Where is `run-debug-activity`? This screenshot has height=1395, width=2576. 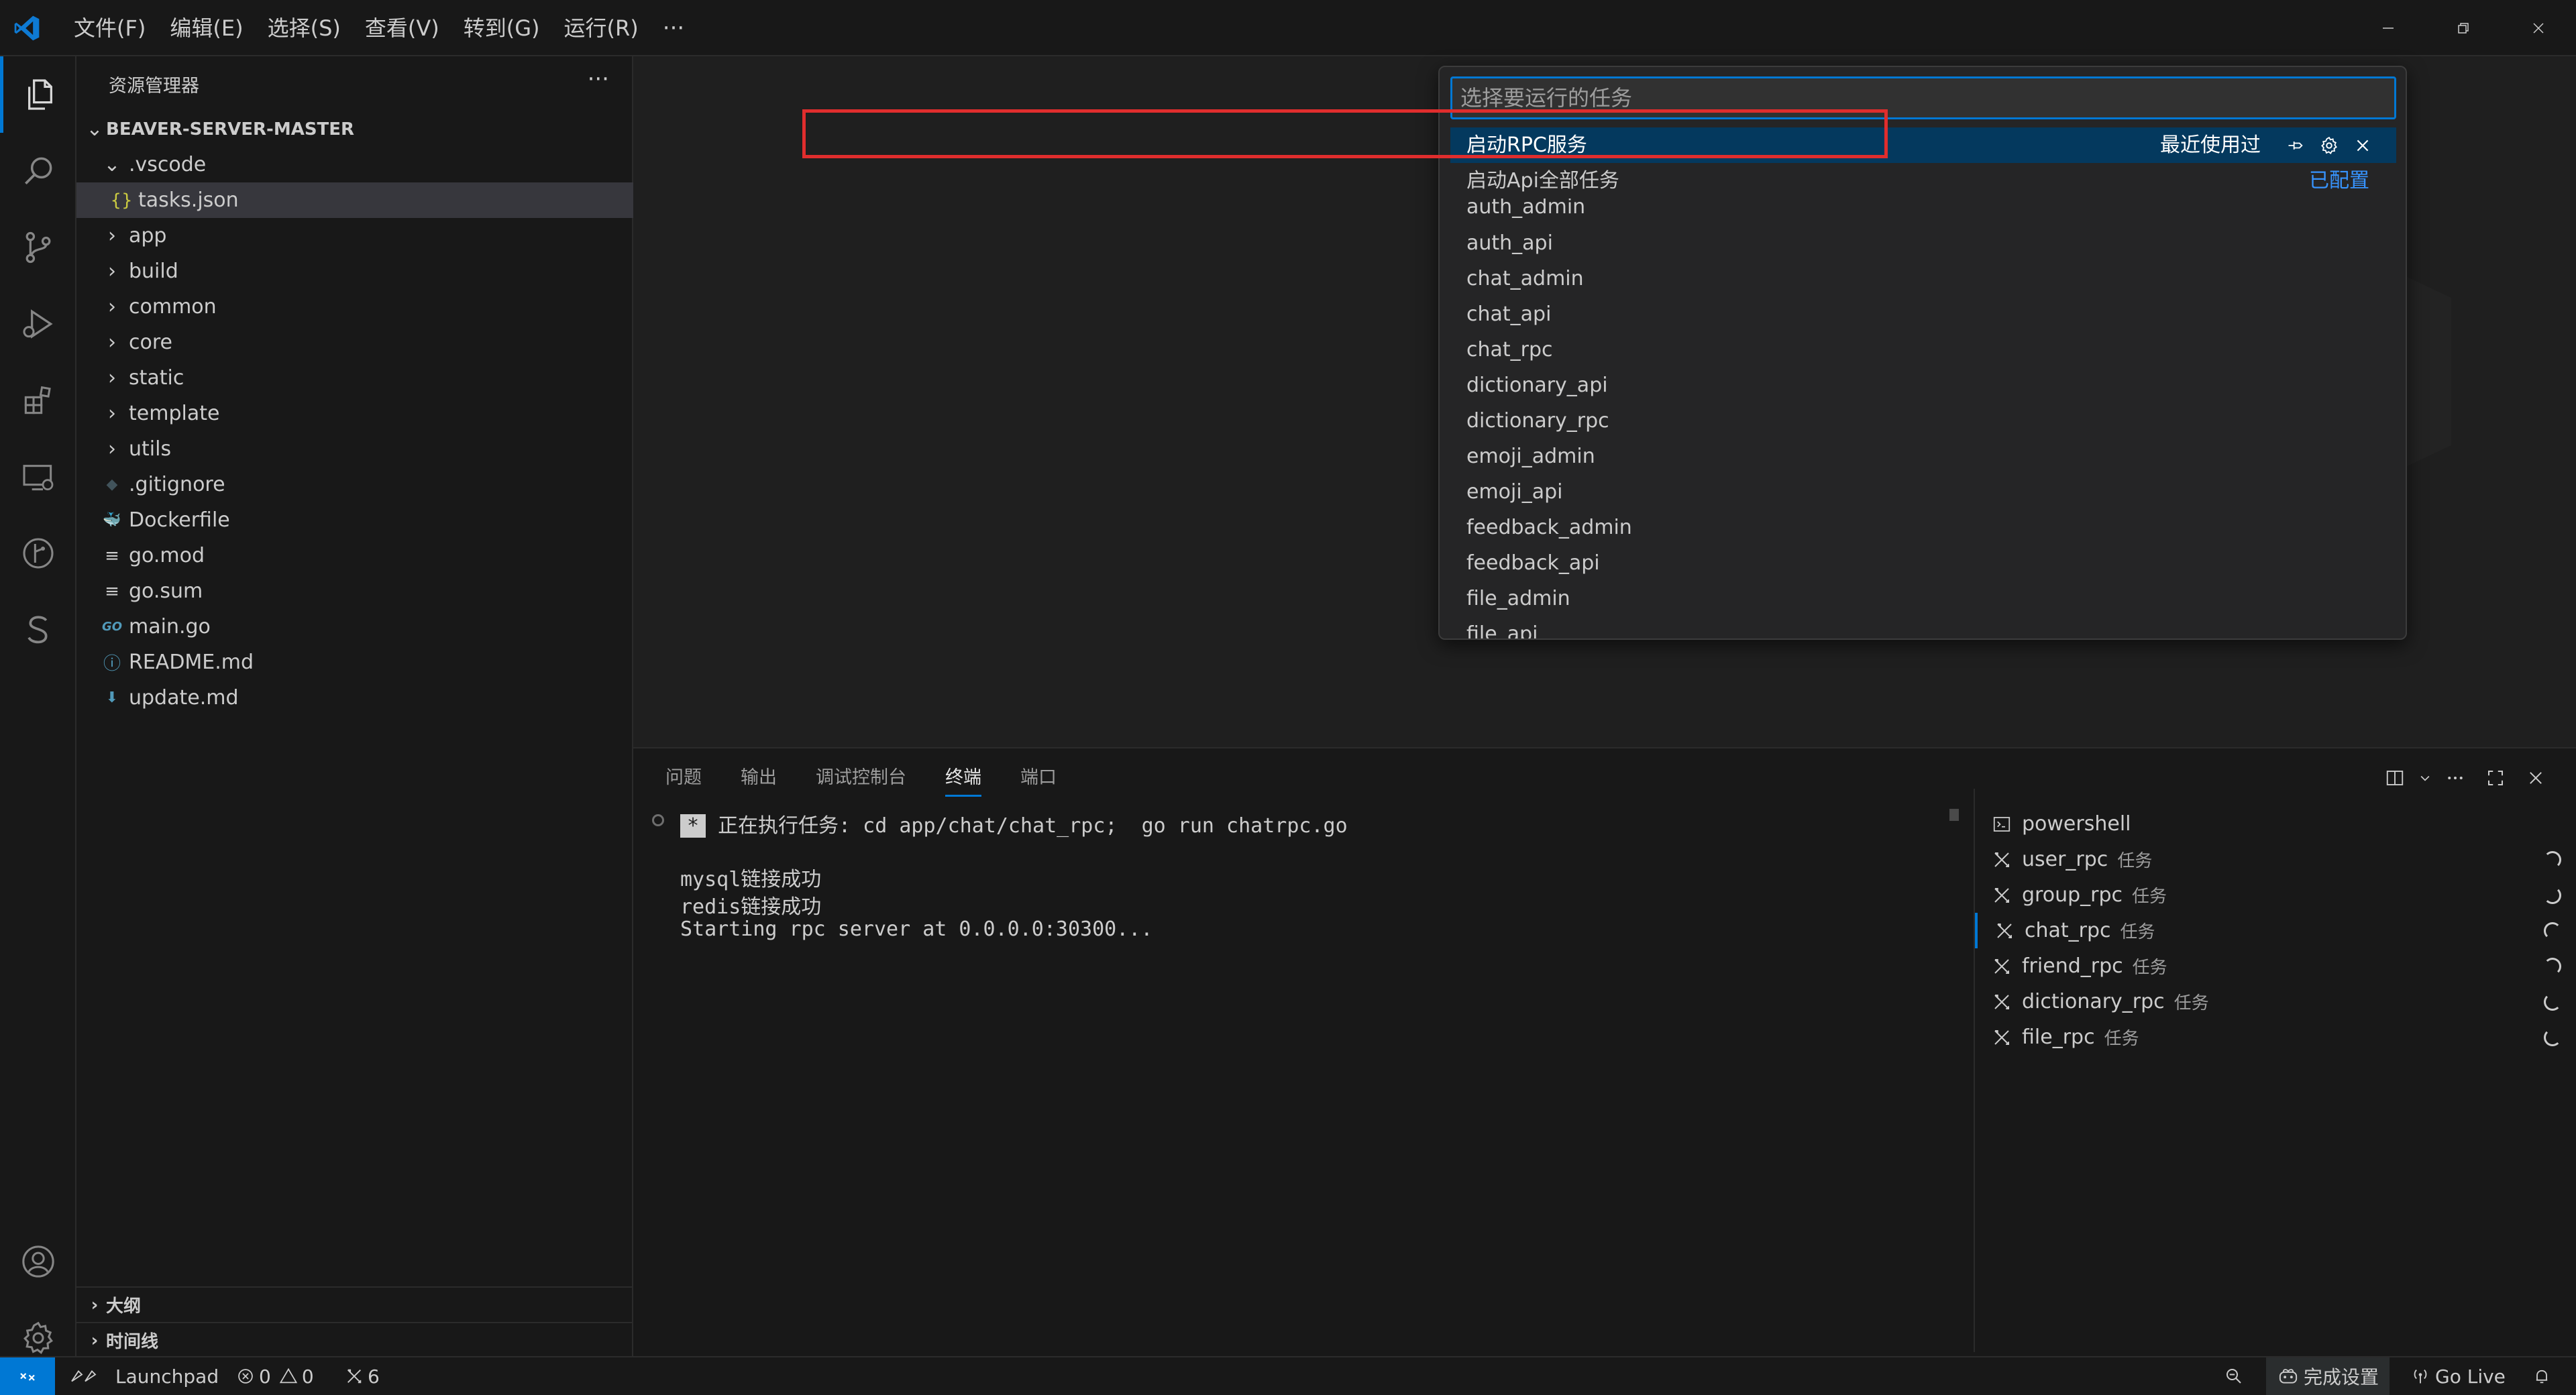 run-debug-activity is located at coordinates (38, 324).